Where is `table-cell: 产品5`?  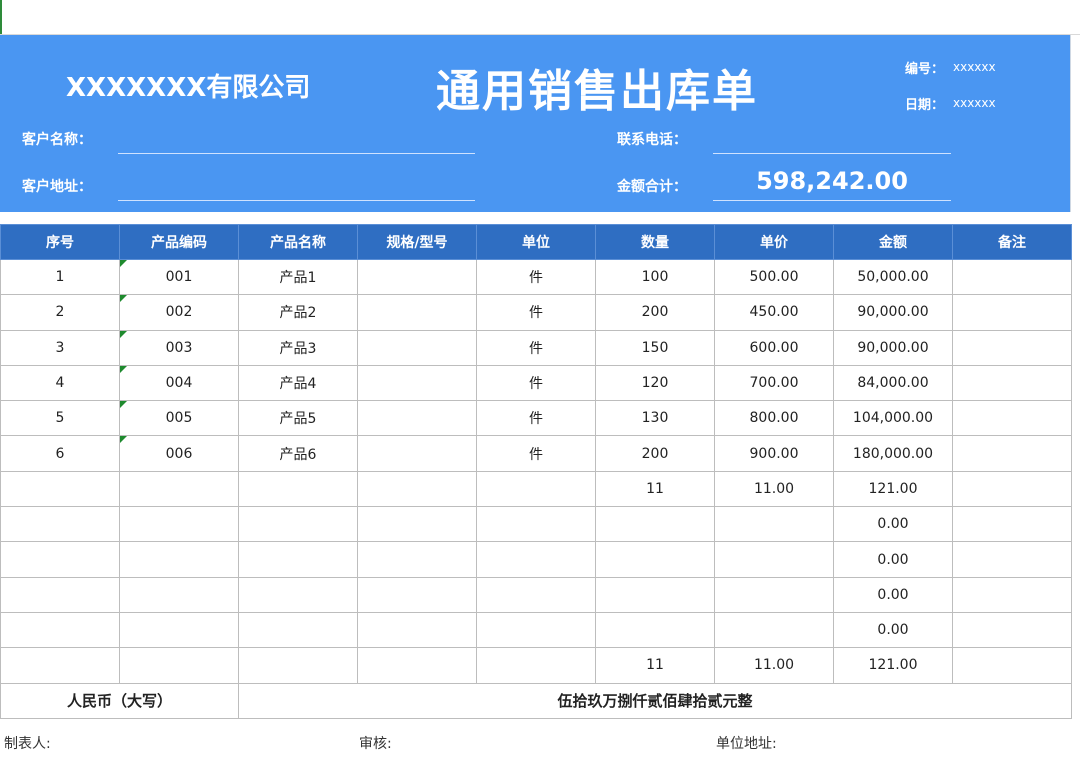 table-cell: 产品5 is located at coordinates (298, 418).